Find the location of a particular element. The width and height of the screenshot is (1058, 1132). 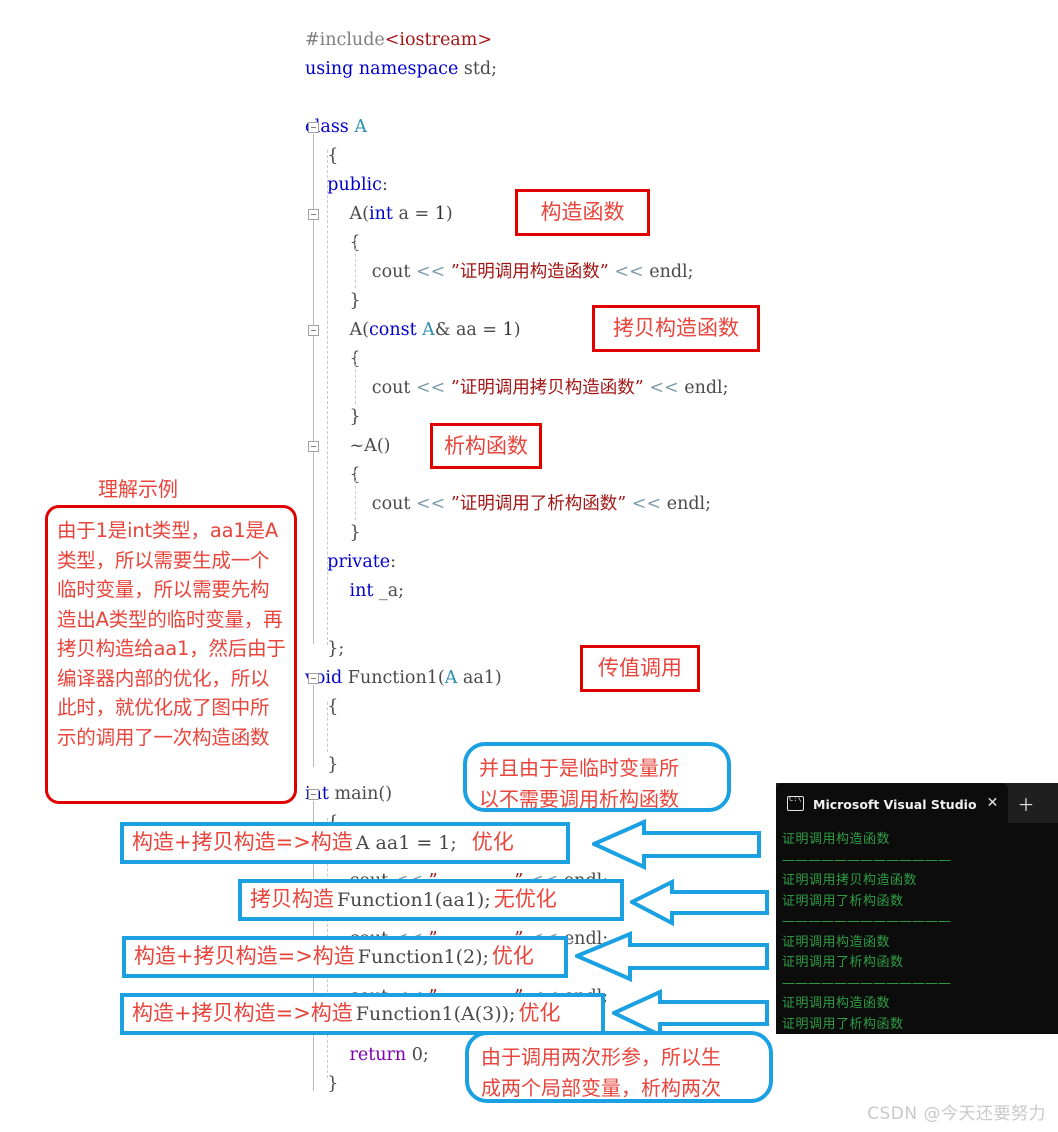

fold-guide-ctor is located at coordinates (313, 262).